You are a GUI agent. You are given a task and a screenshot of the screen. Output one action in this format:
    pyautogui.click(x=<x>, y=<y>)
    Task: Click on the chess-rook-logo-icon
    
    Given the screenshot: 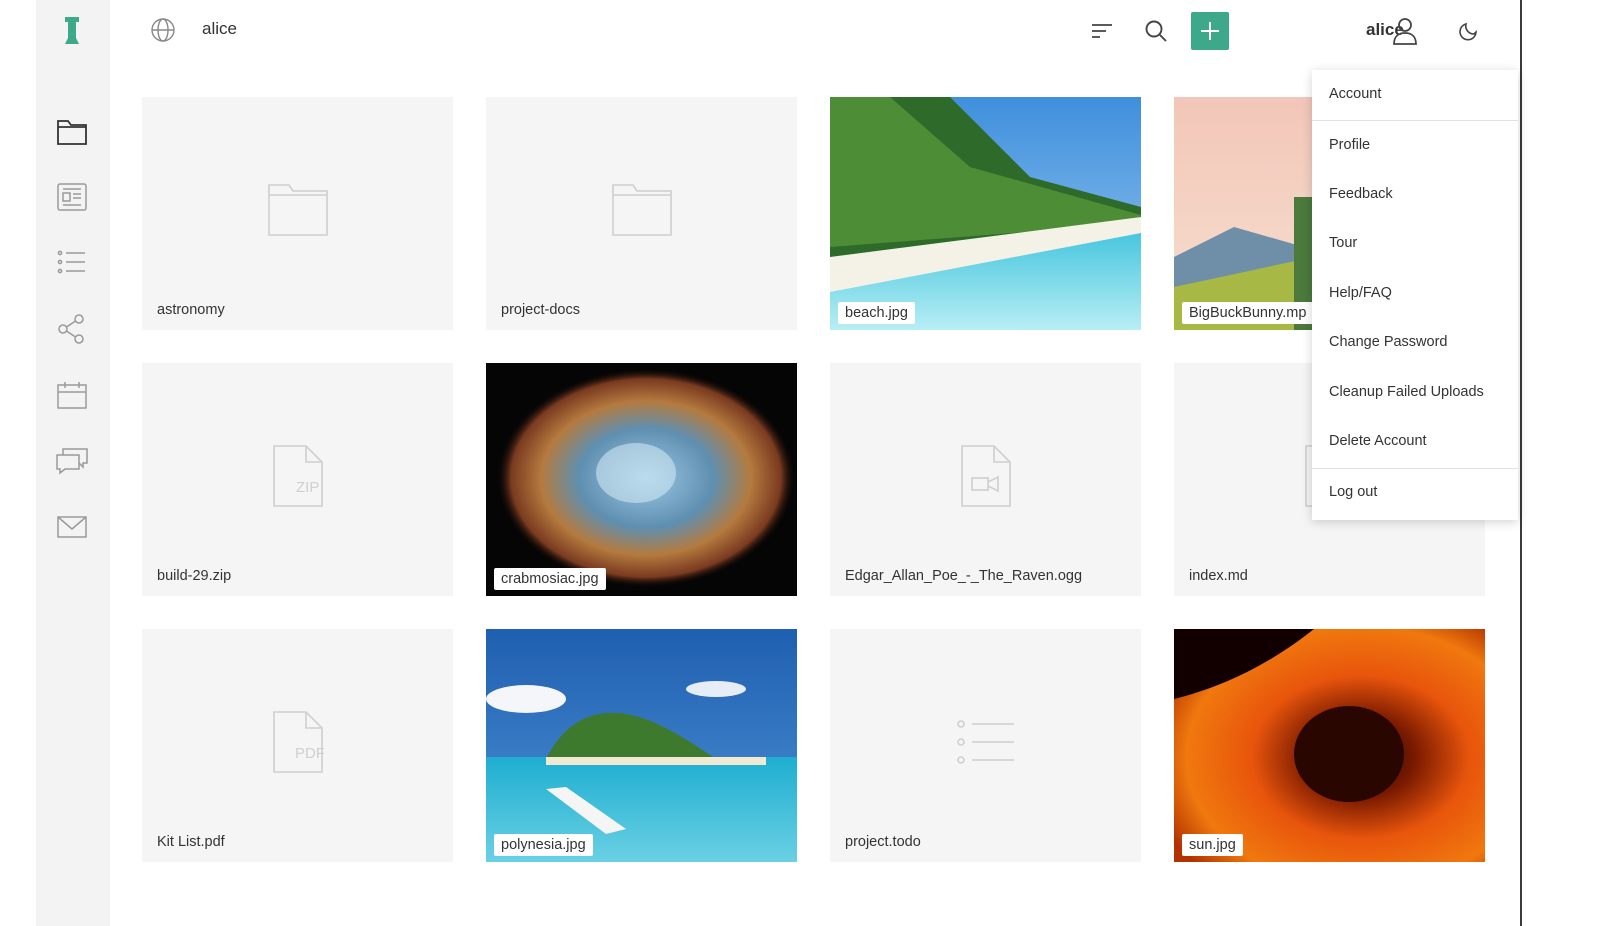 What is the action you would take?
    pyautogui.click(x=72, y=31)
    